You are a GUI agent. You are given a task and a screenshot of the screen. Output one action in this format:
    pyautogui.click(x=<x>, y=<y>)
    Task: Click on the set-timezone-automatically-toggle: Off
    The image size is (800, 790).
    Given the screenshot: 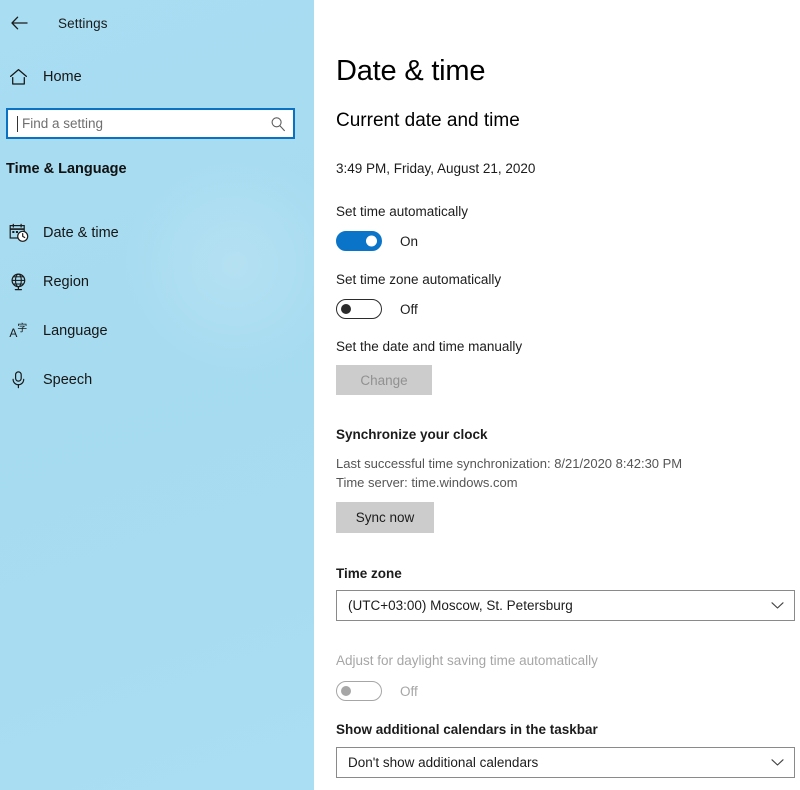 What is the action you would take?
    pyautogui.click(x=377, y=309)
    